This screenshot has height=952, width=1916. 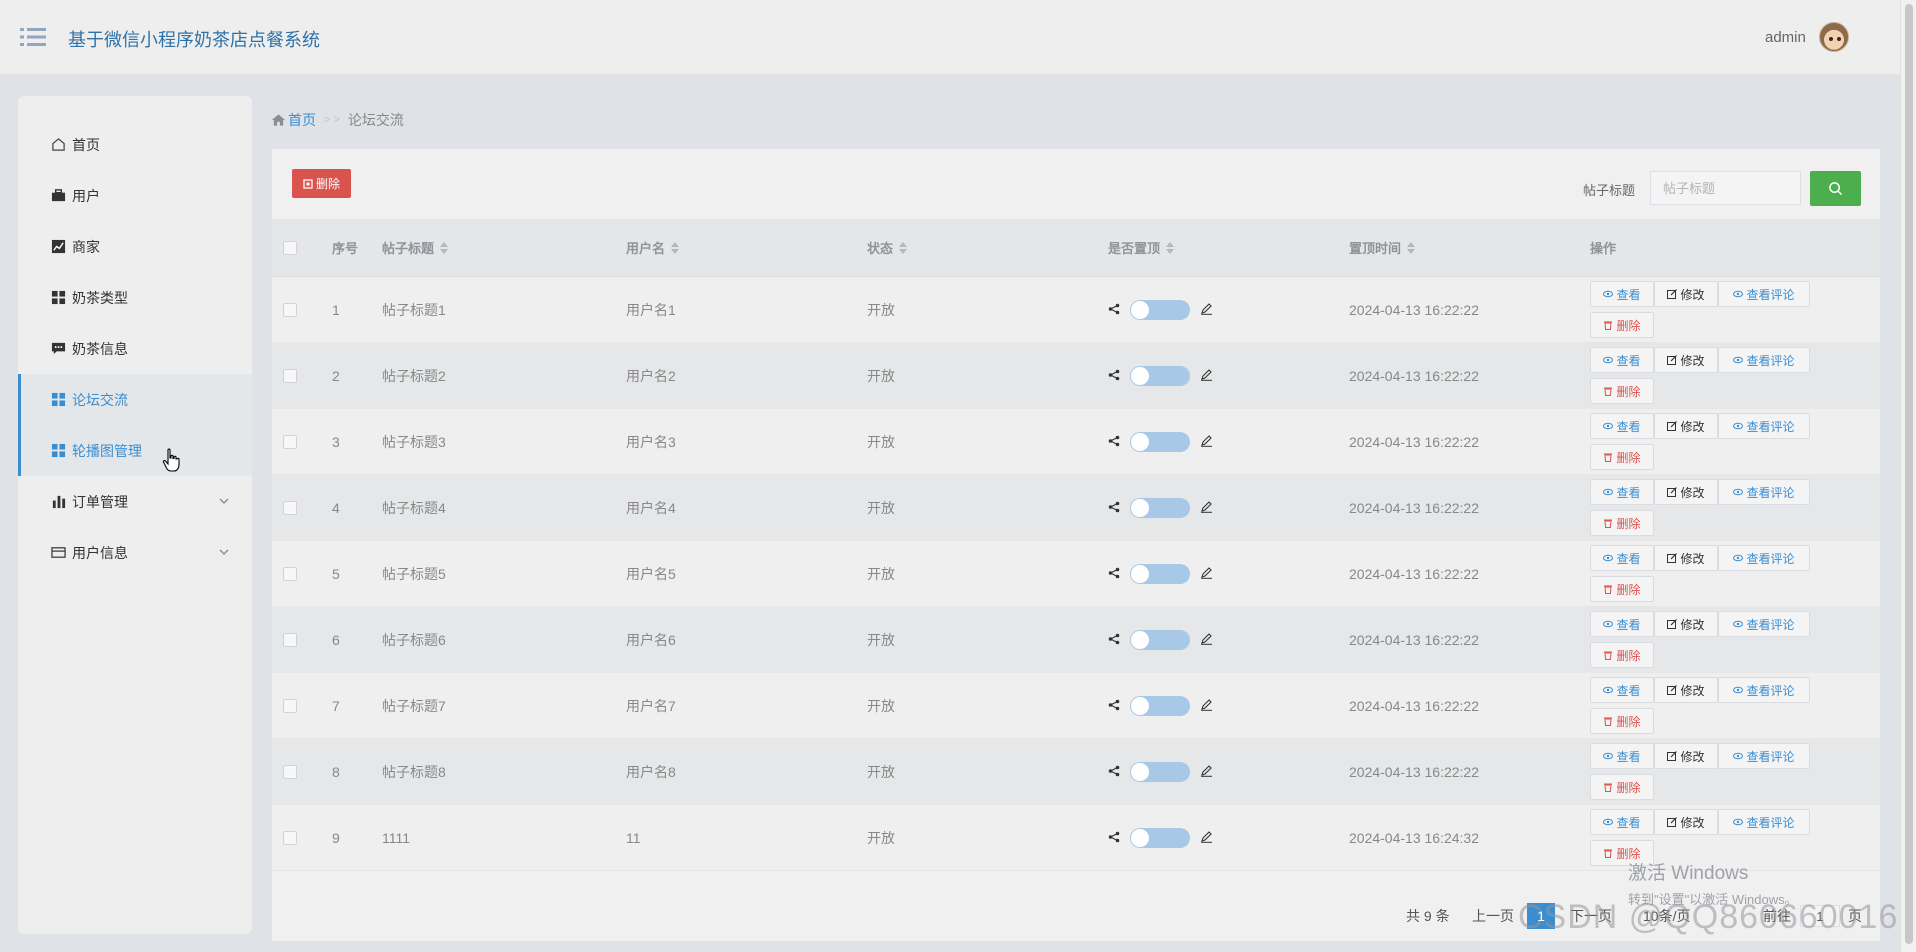 What do you see at coordinates (881, 375) in the screenshot?
I see `row-status: 开放` at bounding box center [881, 375].